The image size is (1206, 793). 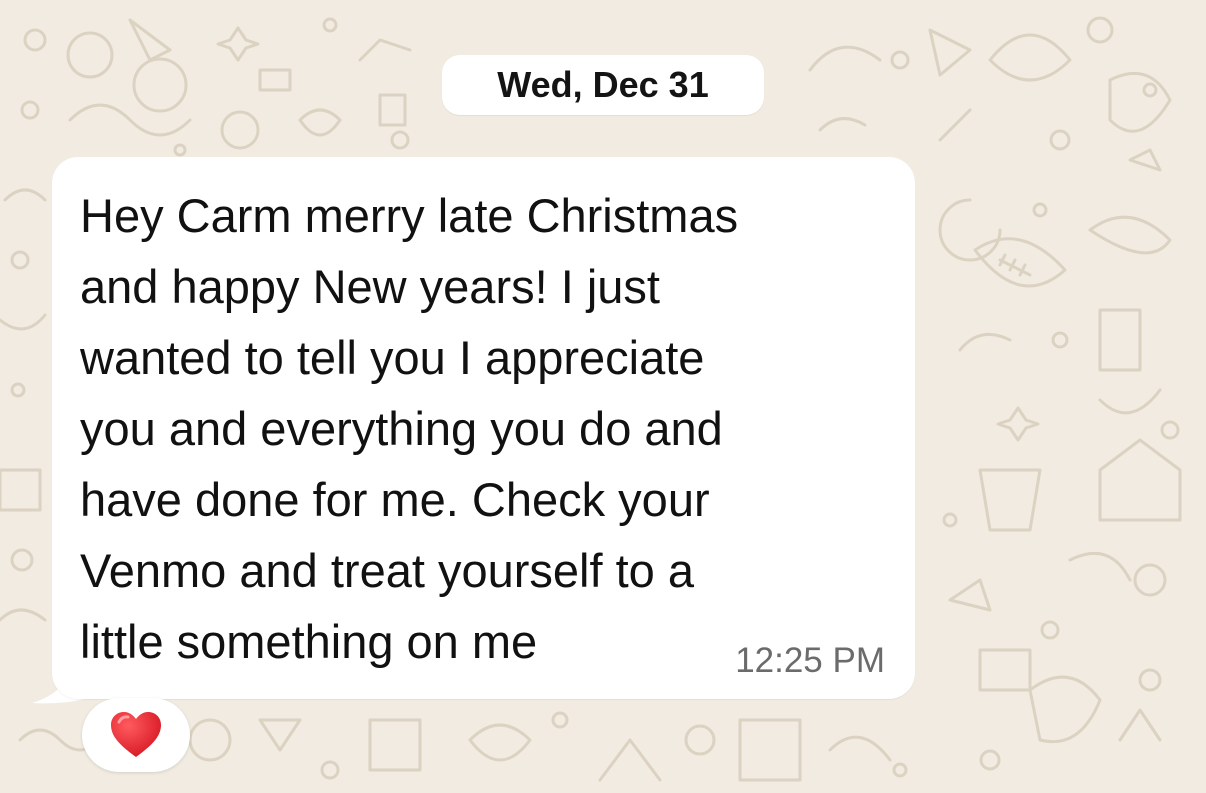 I want to click on reaction-badge, so click(x=136, y=735).